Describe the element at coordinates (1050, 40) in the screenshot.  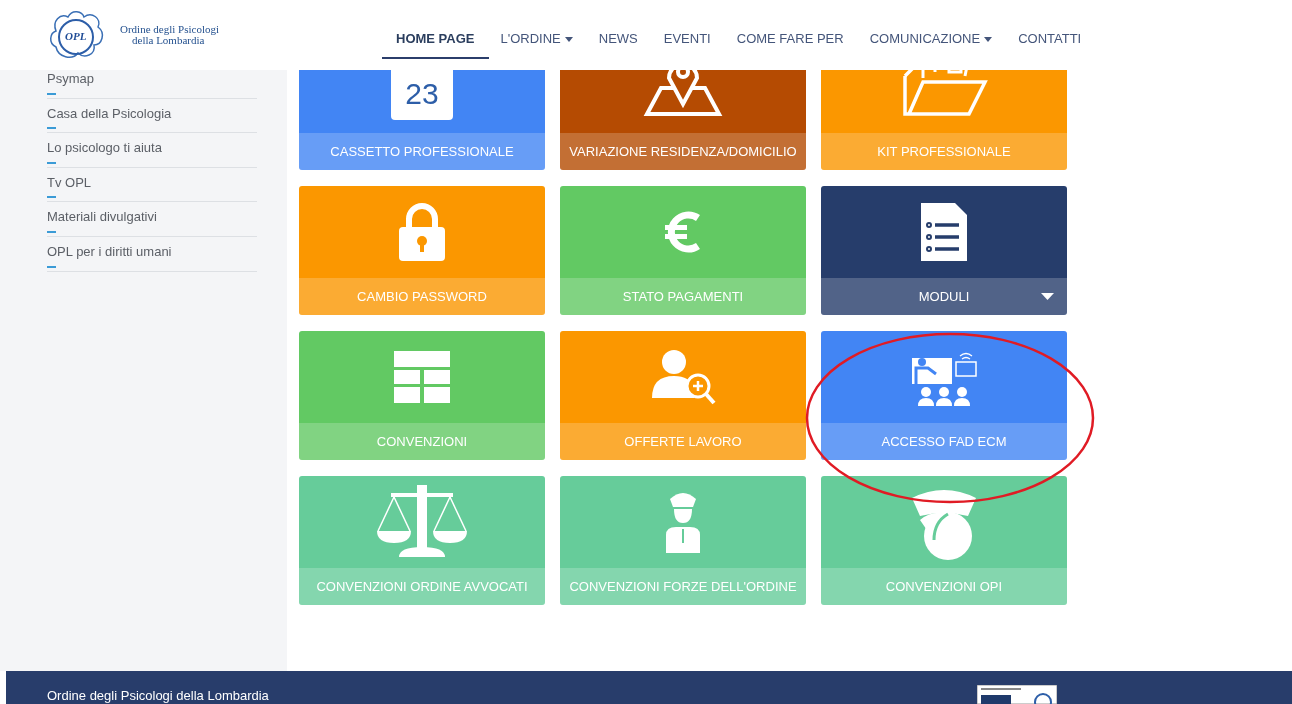
I see `nav-link: CONTATTI` at that location.